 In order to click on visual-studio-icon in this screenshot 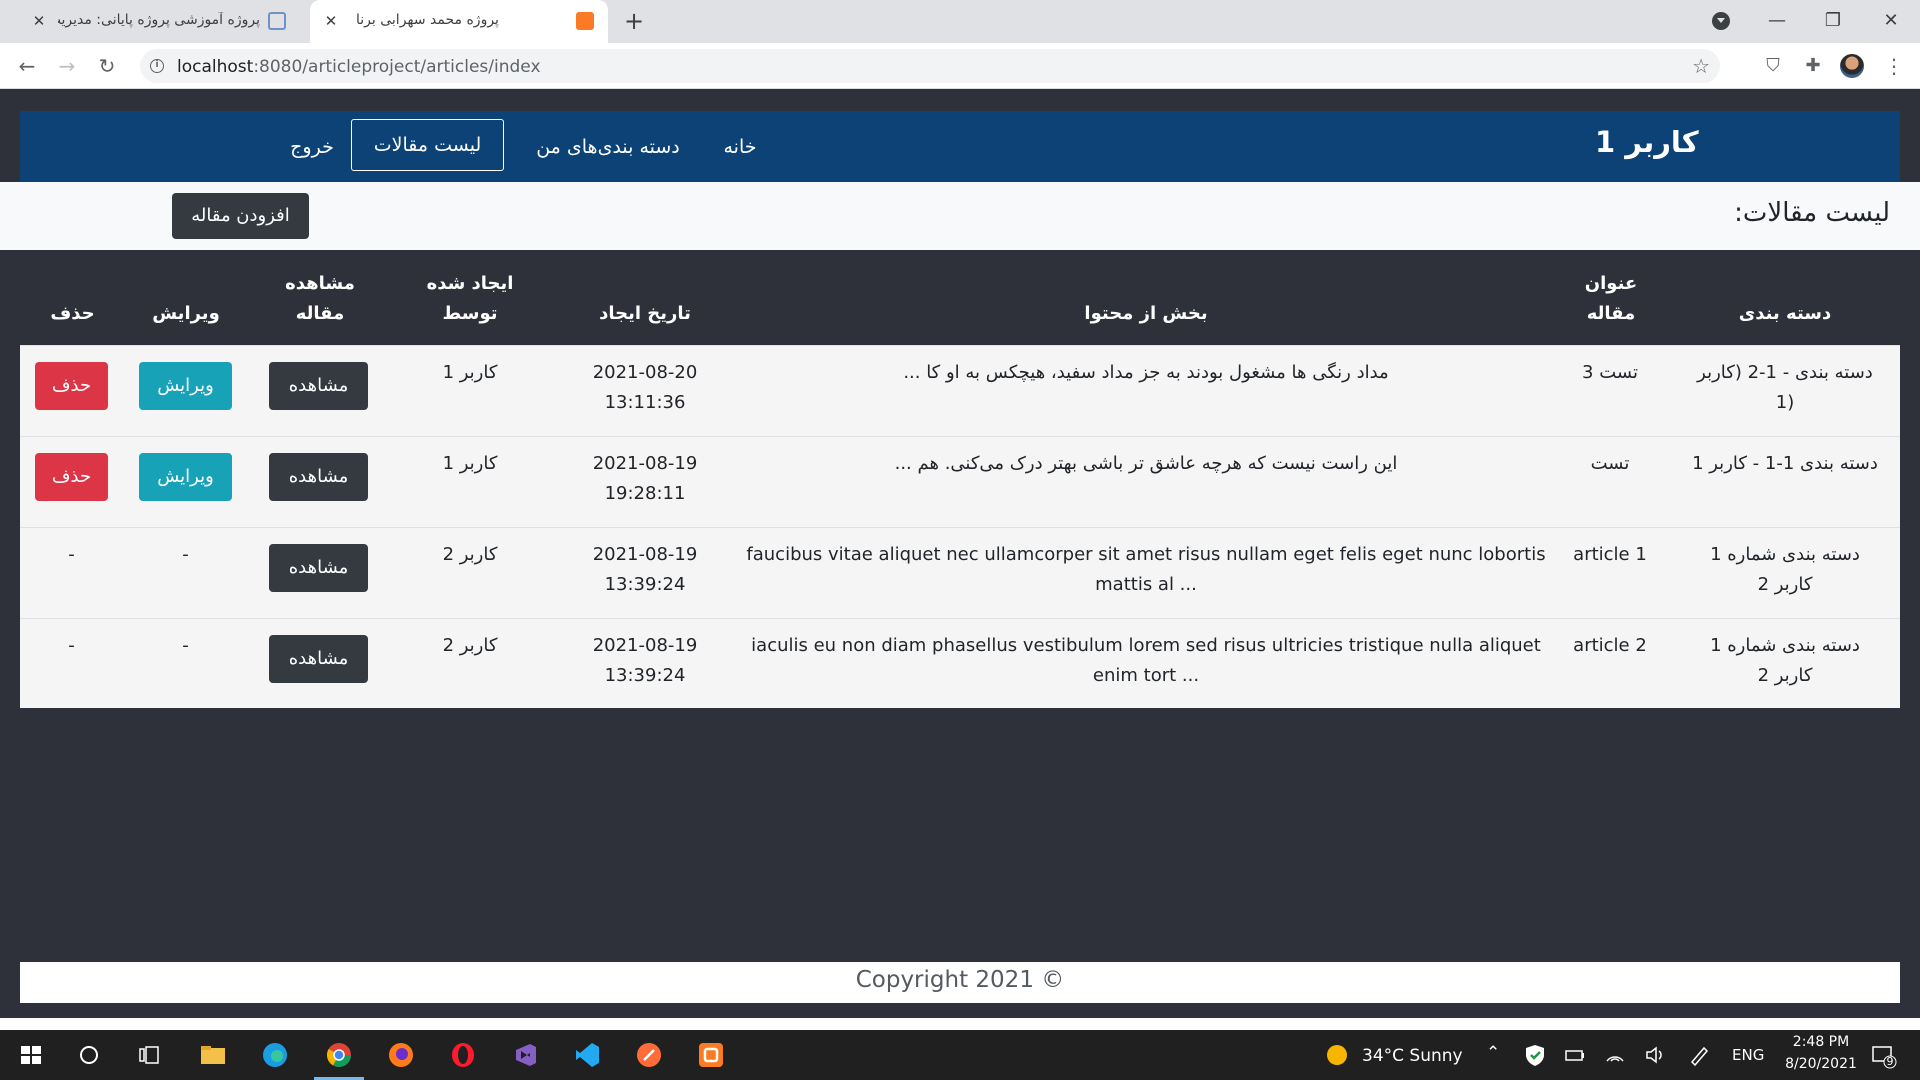, I will do `click(525, 1055)`.